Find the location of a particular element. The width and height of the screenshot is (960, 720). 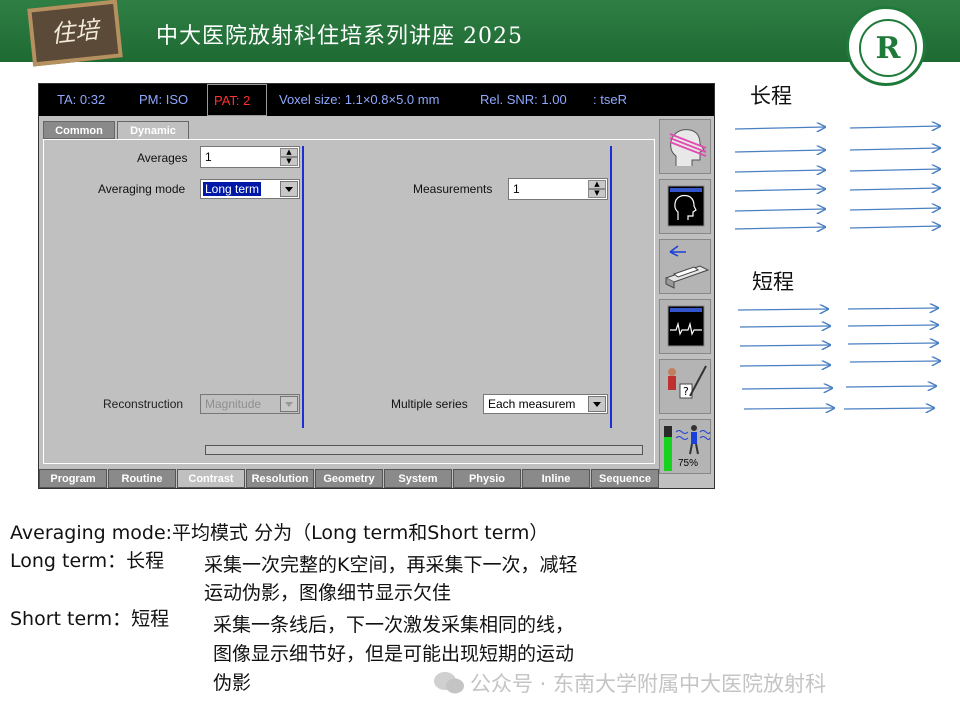

patient-help-icon: ? is located at coordinates (687, 382).